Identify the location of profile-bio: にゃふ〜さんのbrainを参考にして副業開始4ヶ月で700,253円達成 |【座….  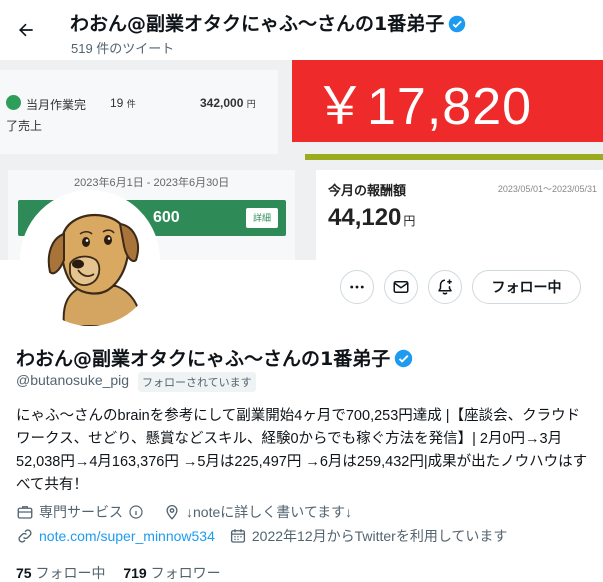
(302, 450).